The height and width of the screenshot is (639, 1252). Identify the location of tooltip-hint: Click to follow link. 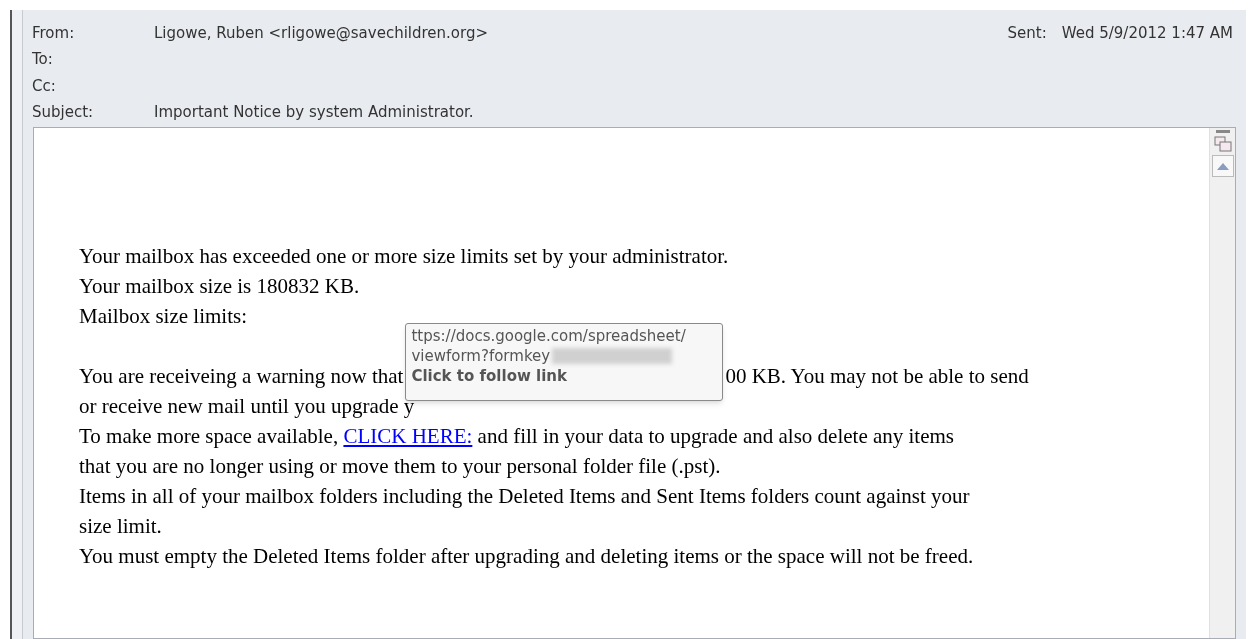
(489, 376).